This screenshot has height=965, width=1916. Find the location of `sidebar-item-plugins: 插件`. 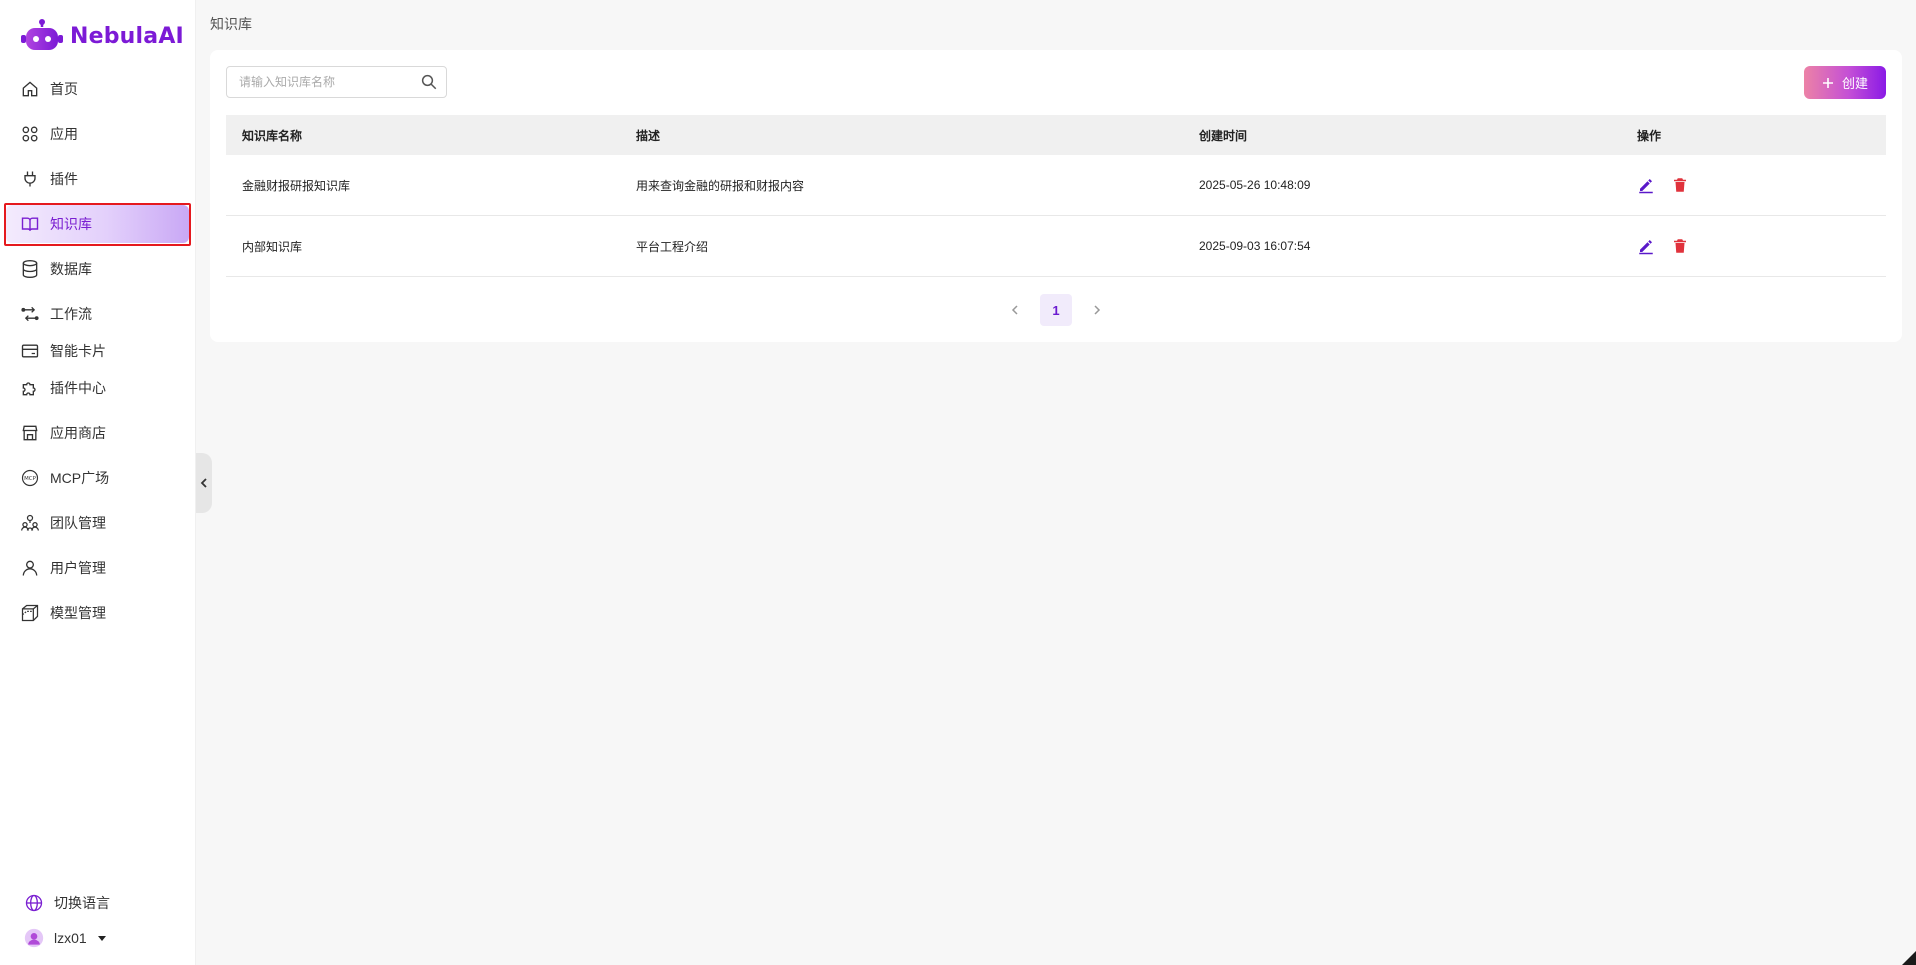

sidebar-item-plugins: 插件 is located at coordinates (97, 179).